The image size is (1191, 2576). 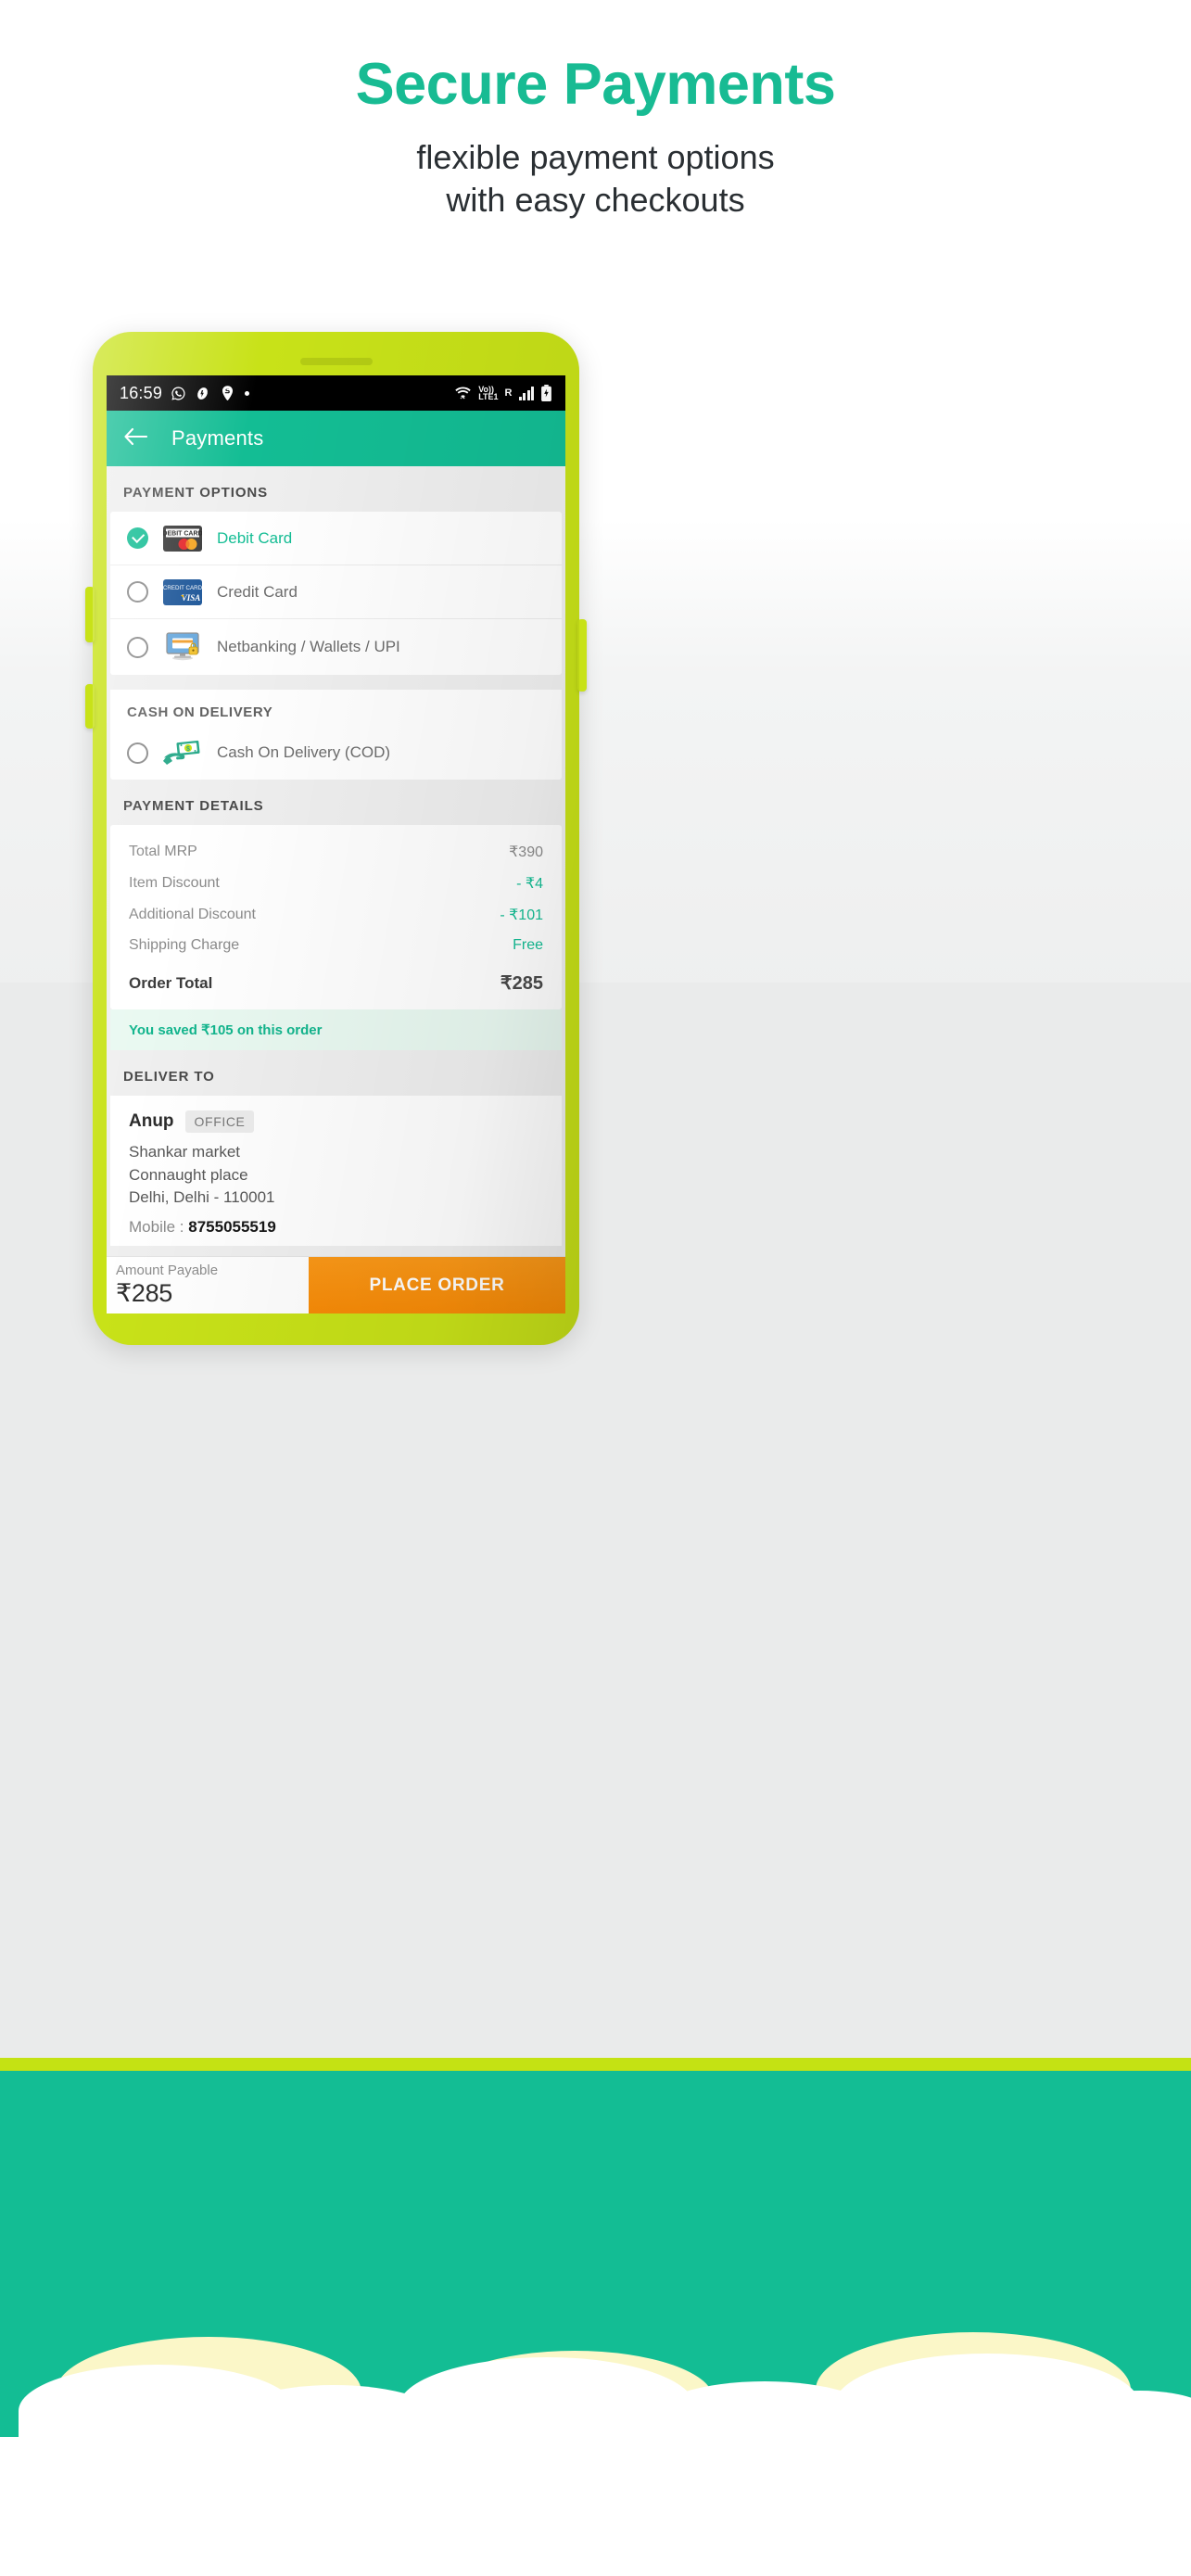 I want to click on netbanking-monitor-lock-icon, so click(x=182, y=647).